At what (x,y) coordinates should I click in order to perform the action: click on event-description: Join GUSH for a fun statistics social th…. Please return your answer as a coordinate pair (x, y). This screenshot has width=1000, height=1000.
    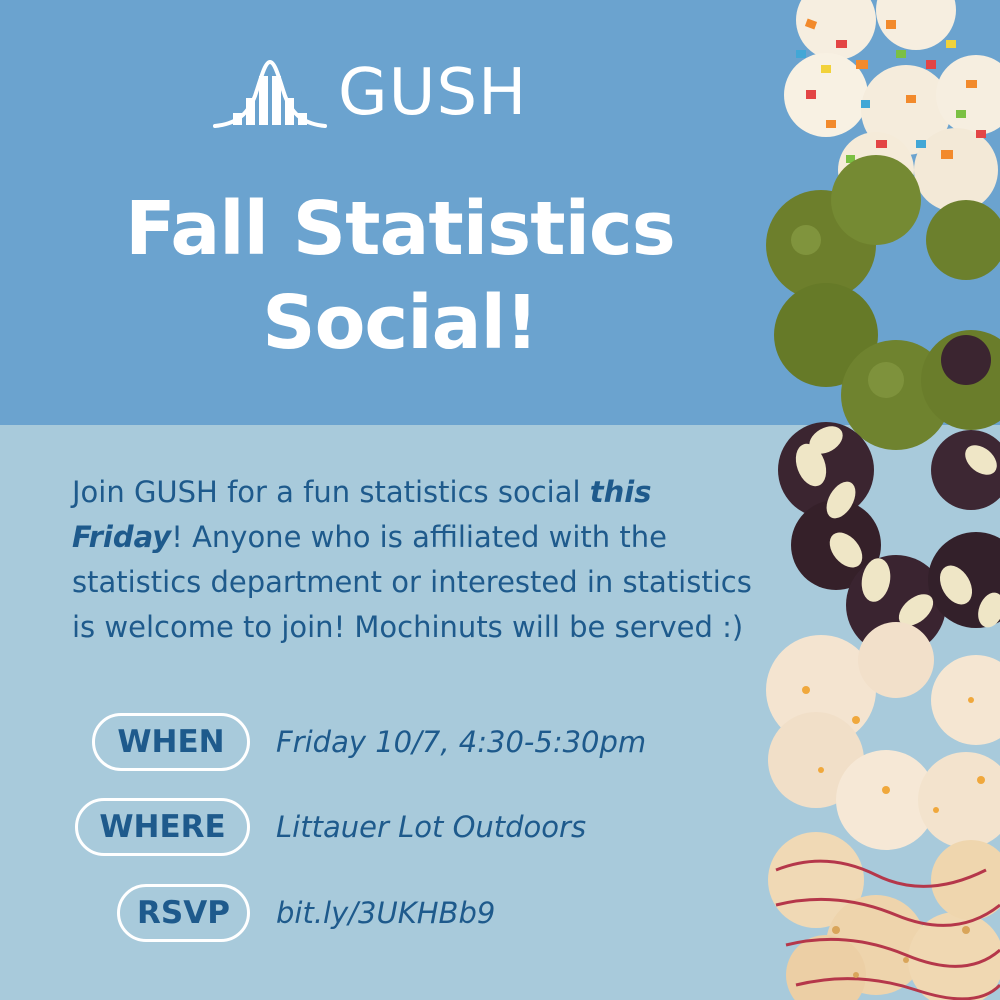
    Looking at the image, I should click on (417, 560).